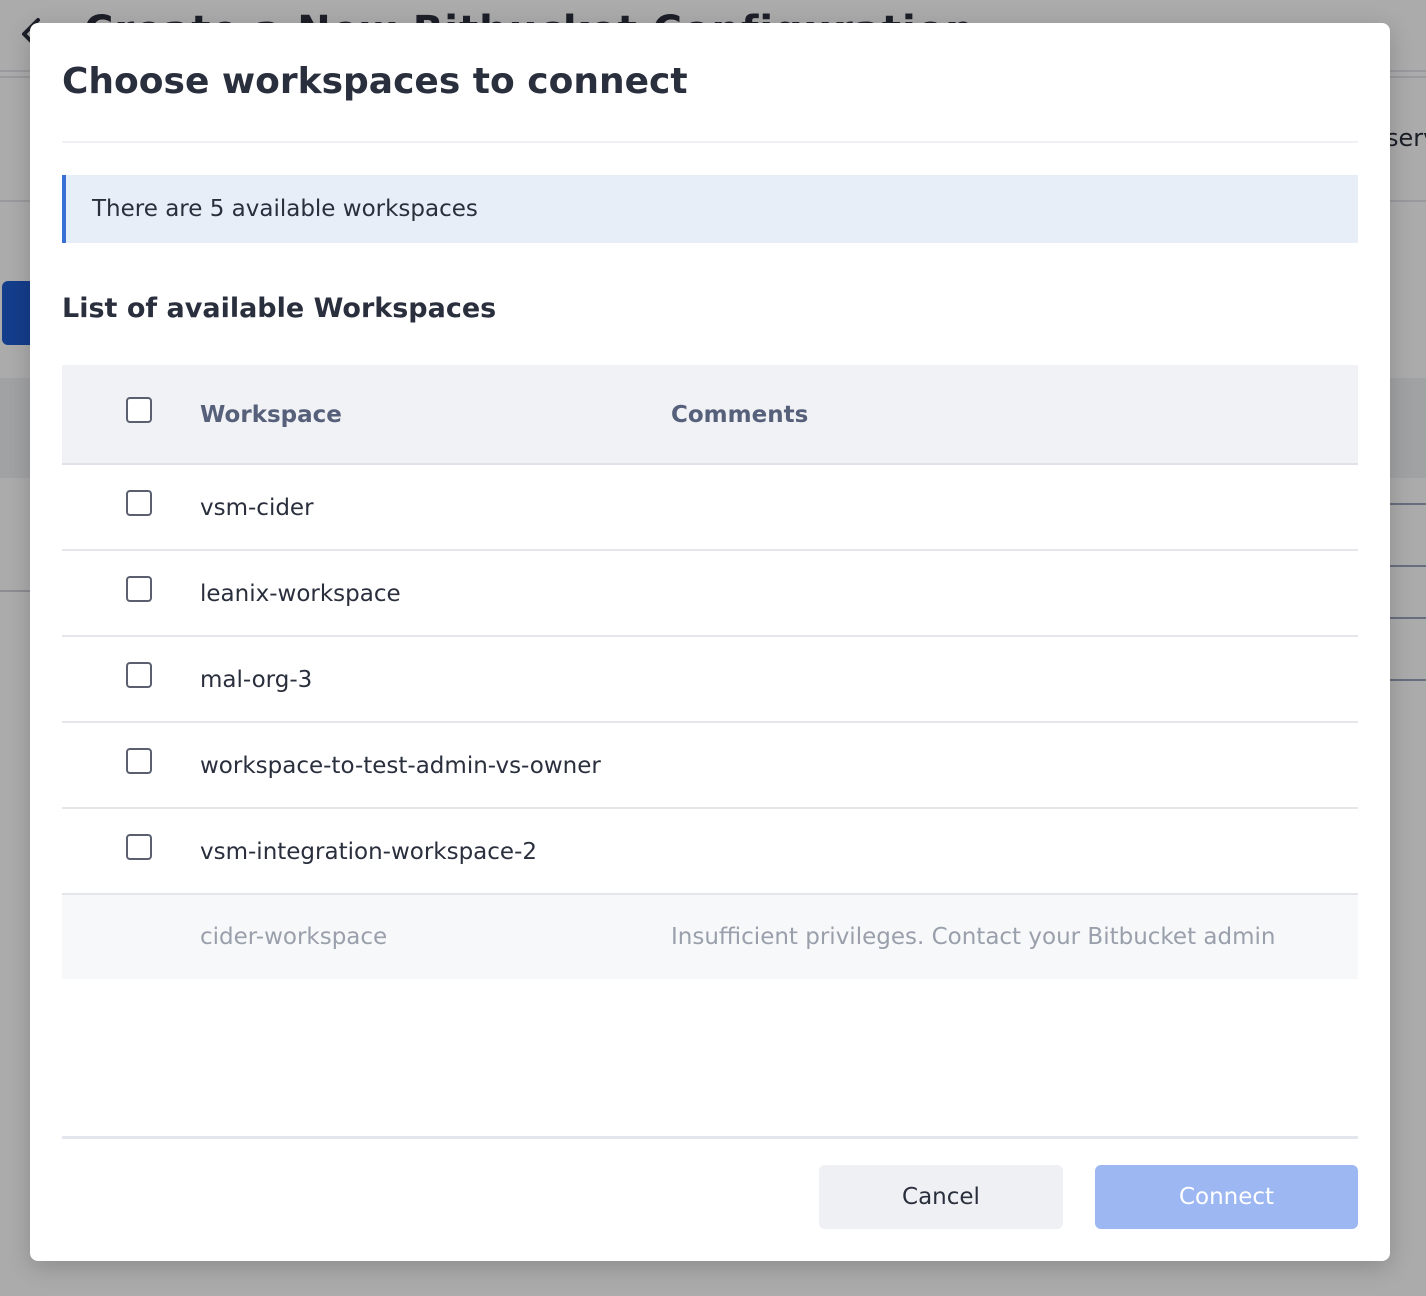 The width and height of the screenshot is (1426, 1296). What do you see at coordinates (271, 415) in the screenshot?
I see `column-header-workspace: Workspace` at bounding box center [271, 415].